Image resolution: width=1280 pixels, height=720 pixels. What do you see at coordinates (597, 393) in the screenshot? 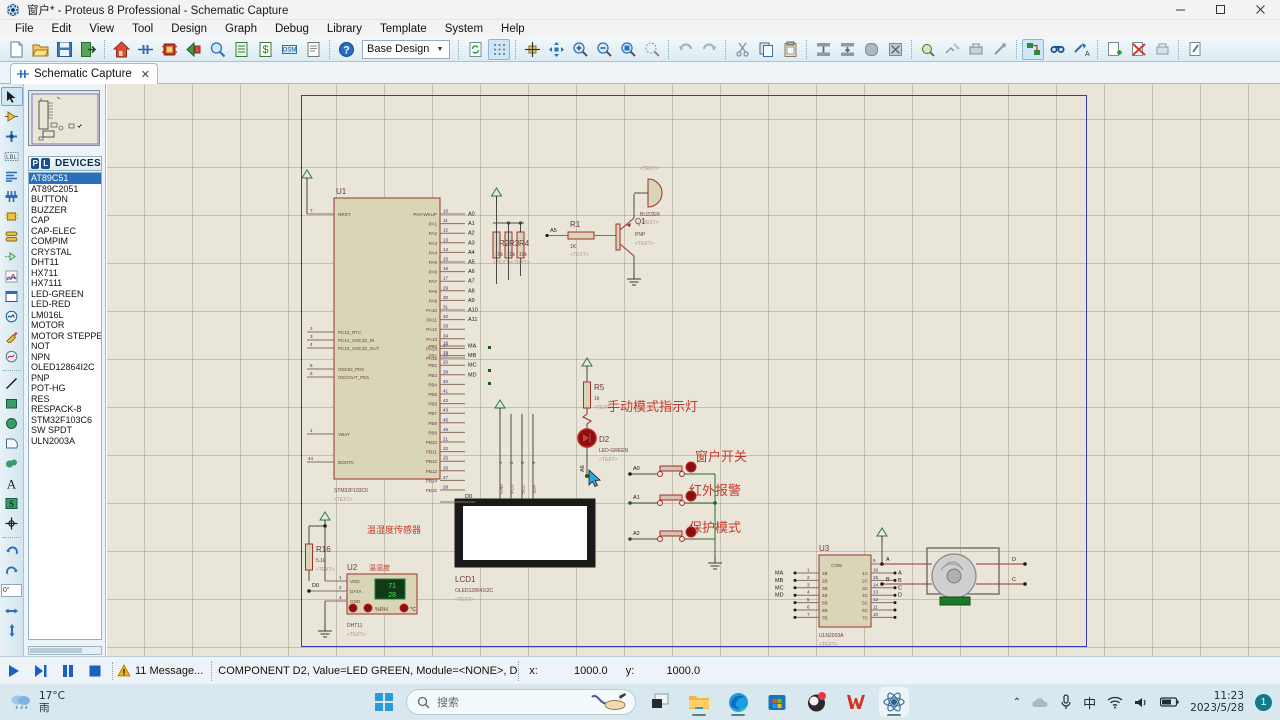
I see `resistor-r5: R5 1k <TEXT>` at bounding box center [597, 393].